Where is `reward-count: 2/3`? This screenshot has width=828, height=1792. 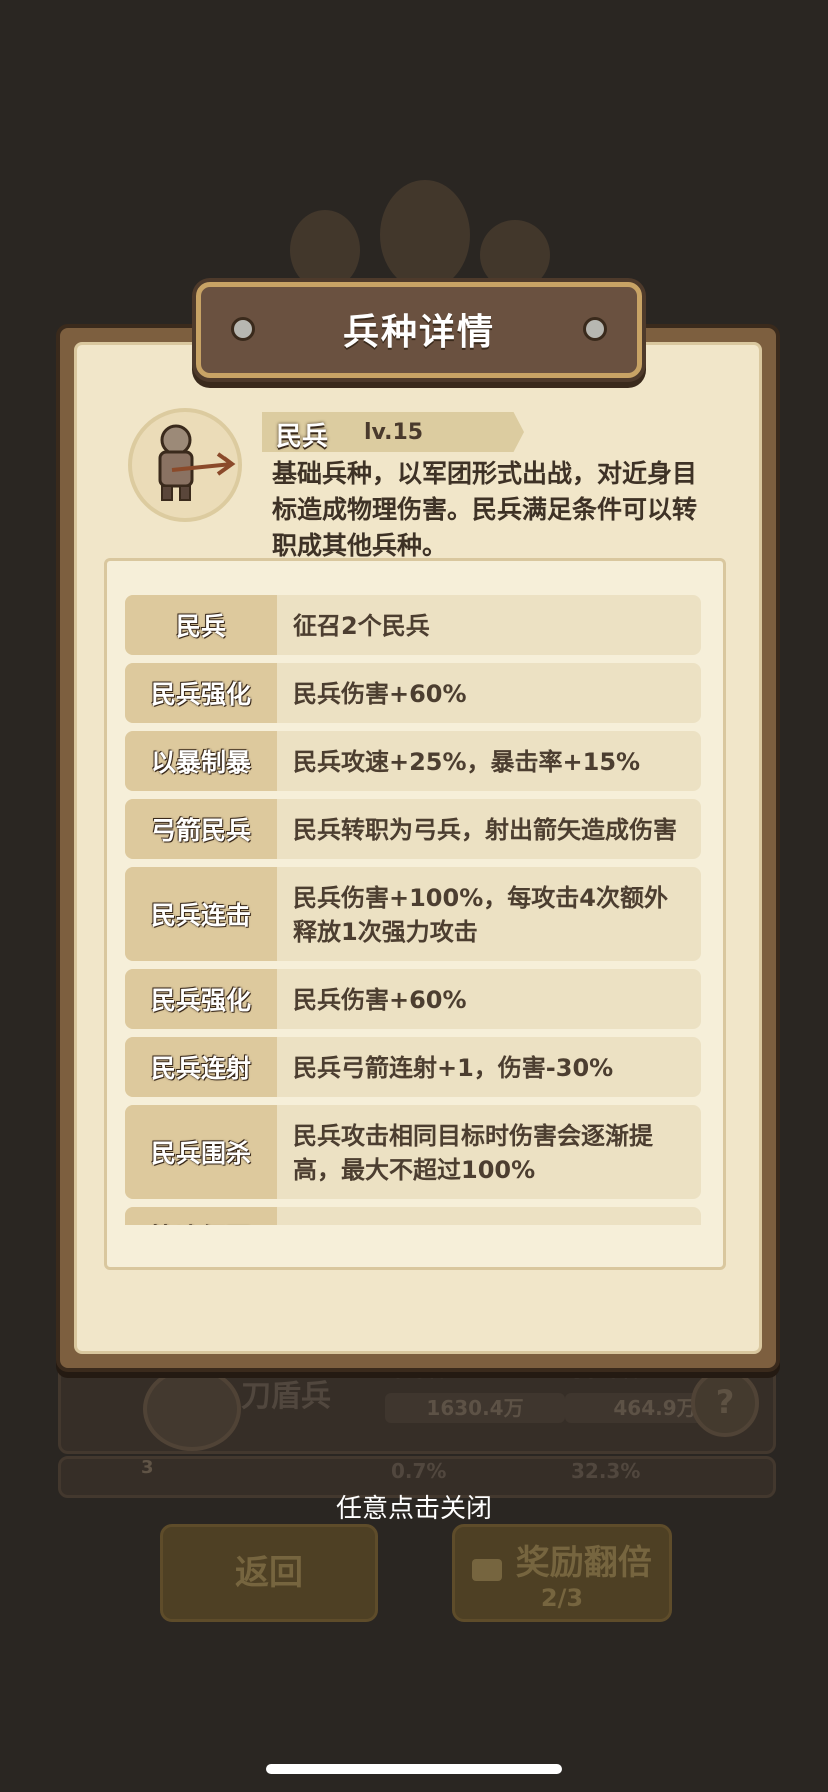 reward-count: 2/3 is located at coordinates (562, 1598).